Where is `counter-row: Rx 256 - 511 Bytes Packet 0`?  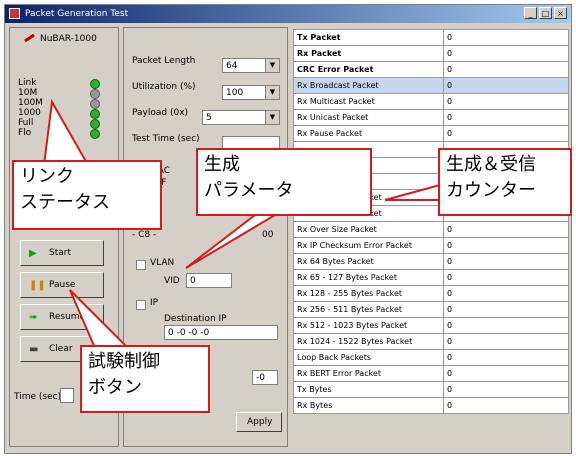
counter-row: Rx 256 - 511 Bytes Packet 0 is located at coordinates (431, 309).